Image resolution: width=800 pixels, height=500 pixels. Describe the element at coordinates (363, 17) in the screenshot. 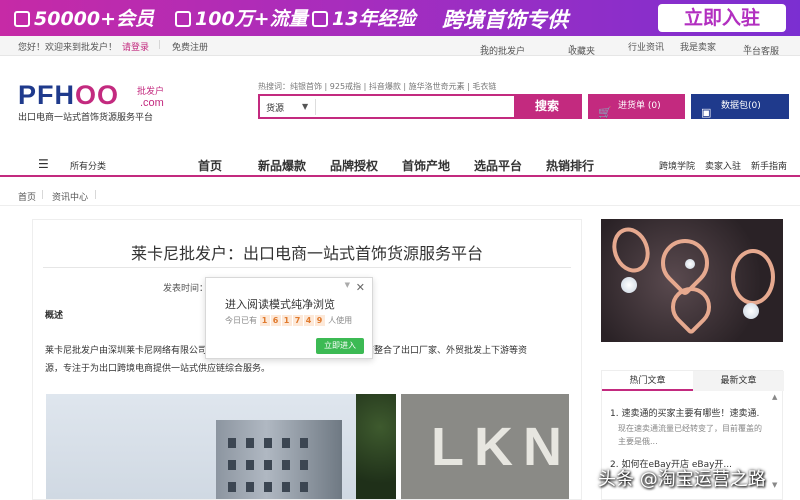

I see `banner-experience: 13年经验` at that location.